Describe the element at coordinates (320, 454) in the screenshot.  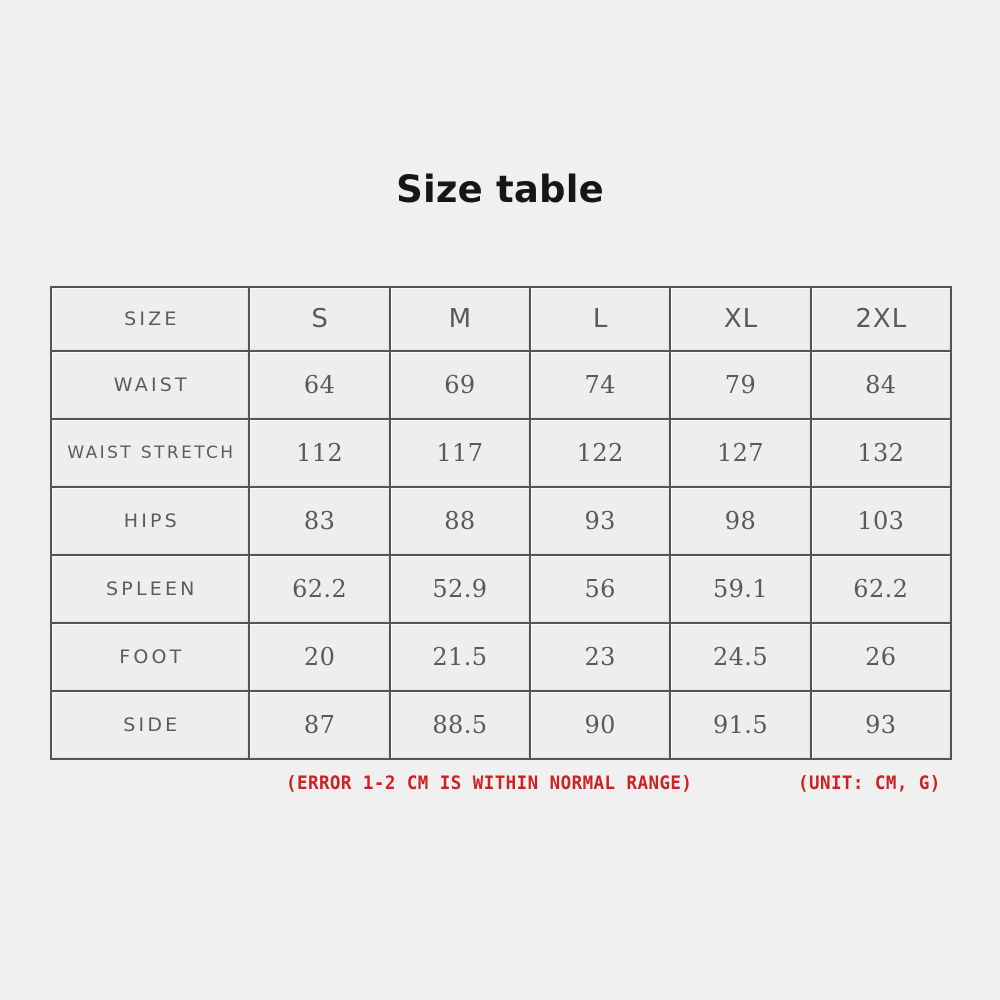
I see `cell-waist-stretch-s: 112` at that location.